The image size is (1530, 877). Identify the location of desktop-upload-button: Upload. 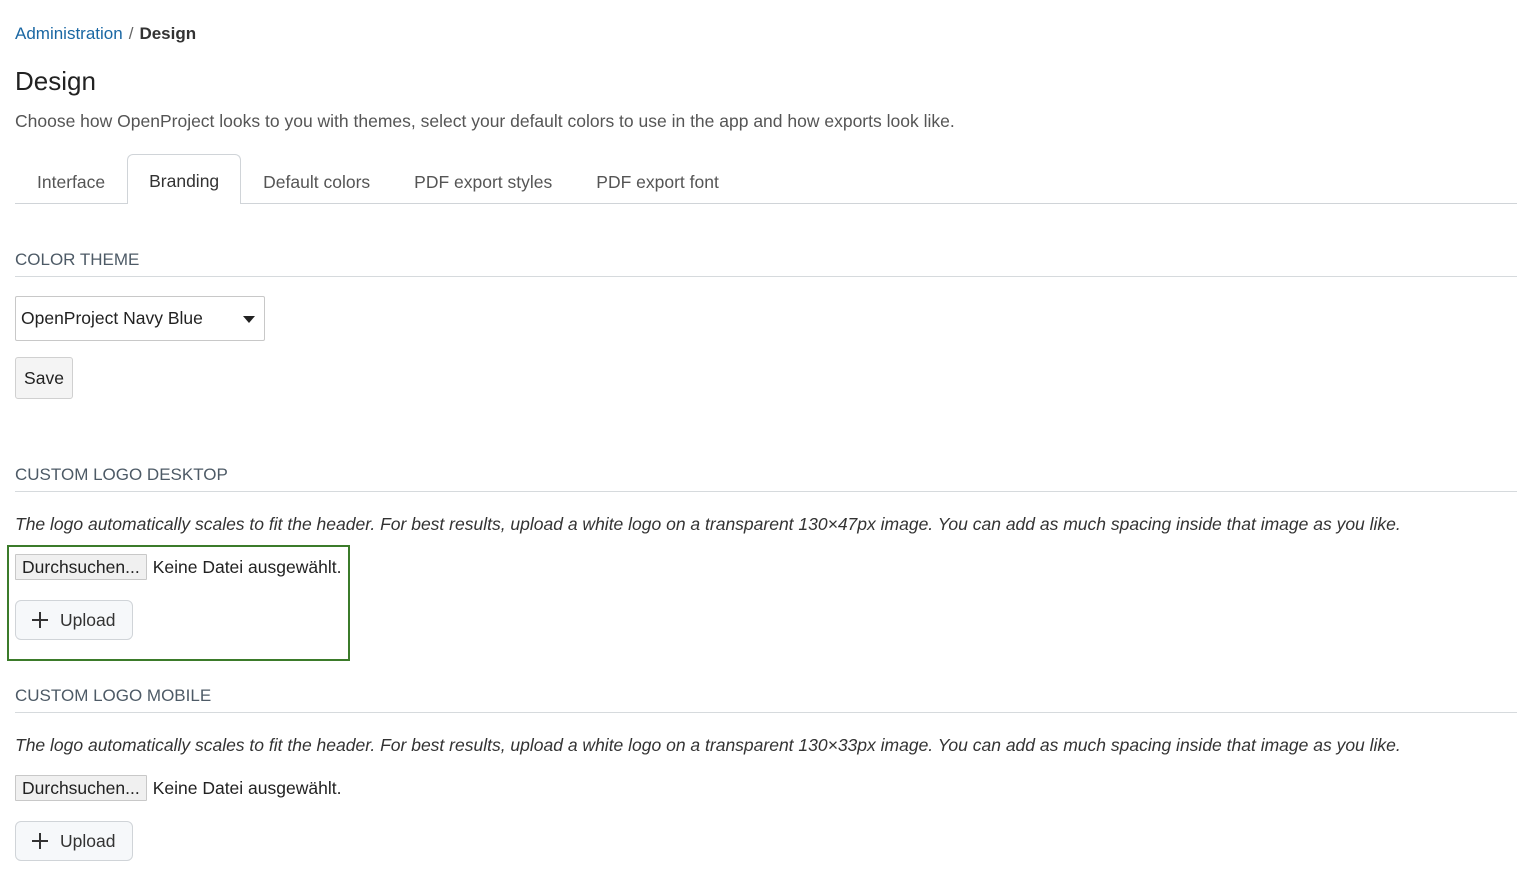
(74, 620).